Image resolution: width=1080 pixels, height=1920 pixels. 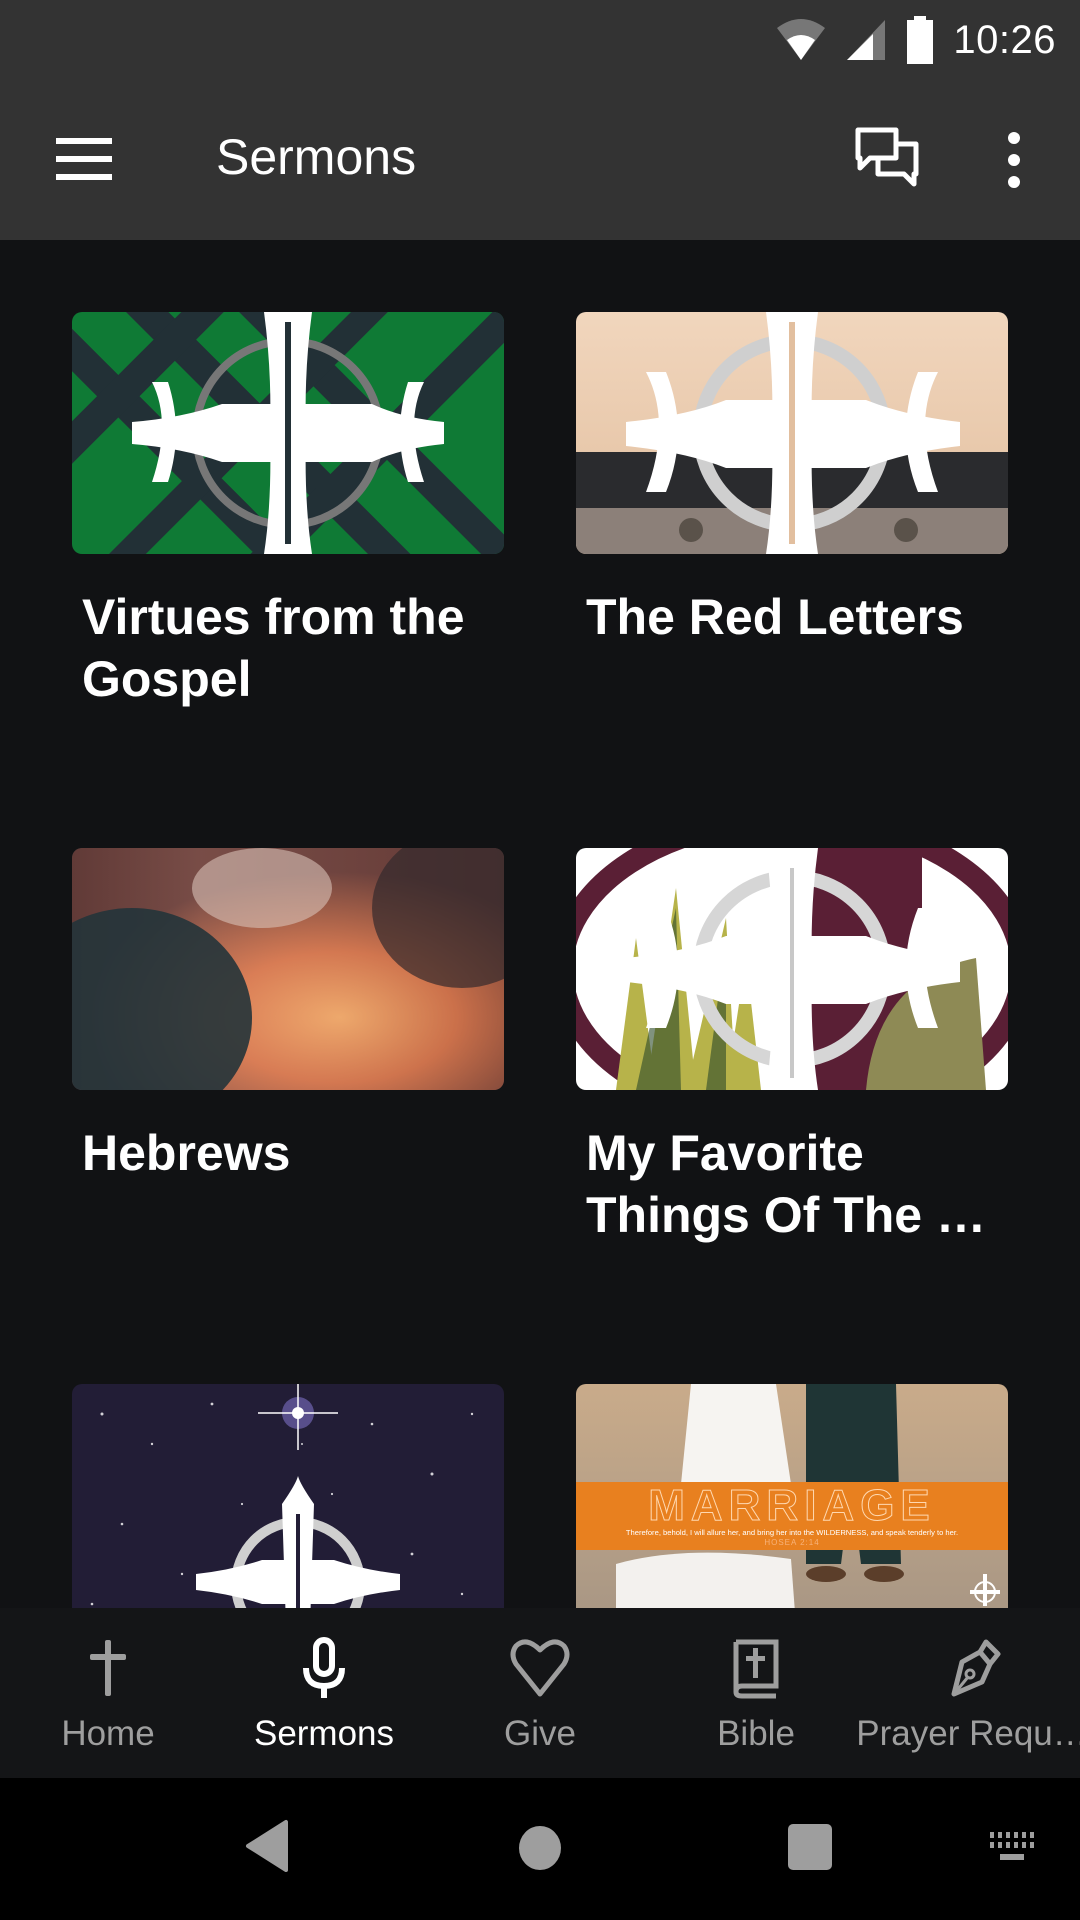 I want to click on recents-icon, so click(x=810, y=1847).